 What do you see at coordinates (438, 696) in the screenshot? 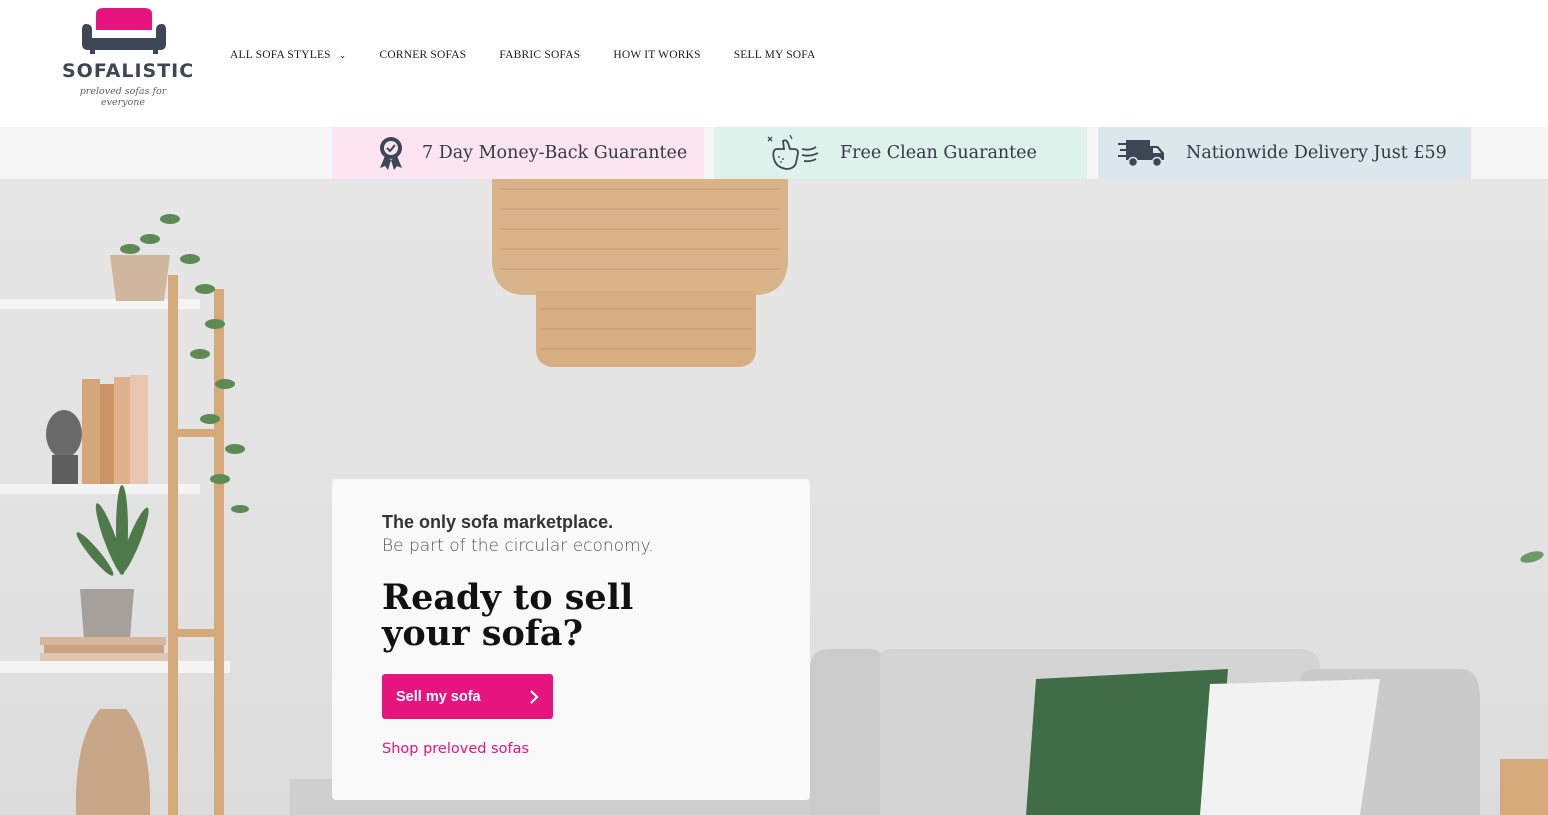
I see `sell-my-sofa-button-label: Sell my sofa` at bounding box center [438, 696].